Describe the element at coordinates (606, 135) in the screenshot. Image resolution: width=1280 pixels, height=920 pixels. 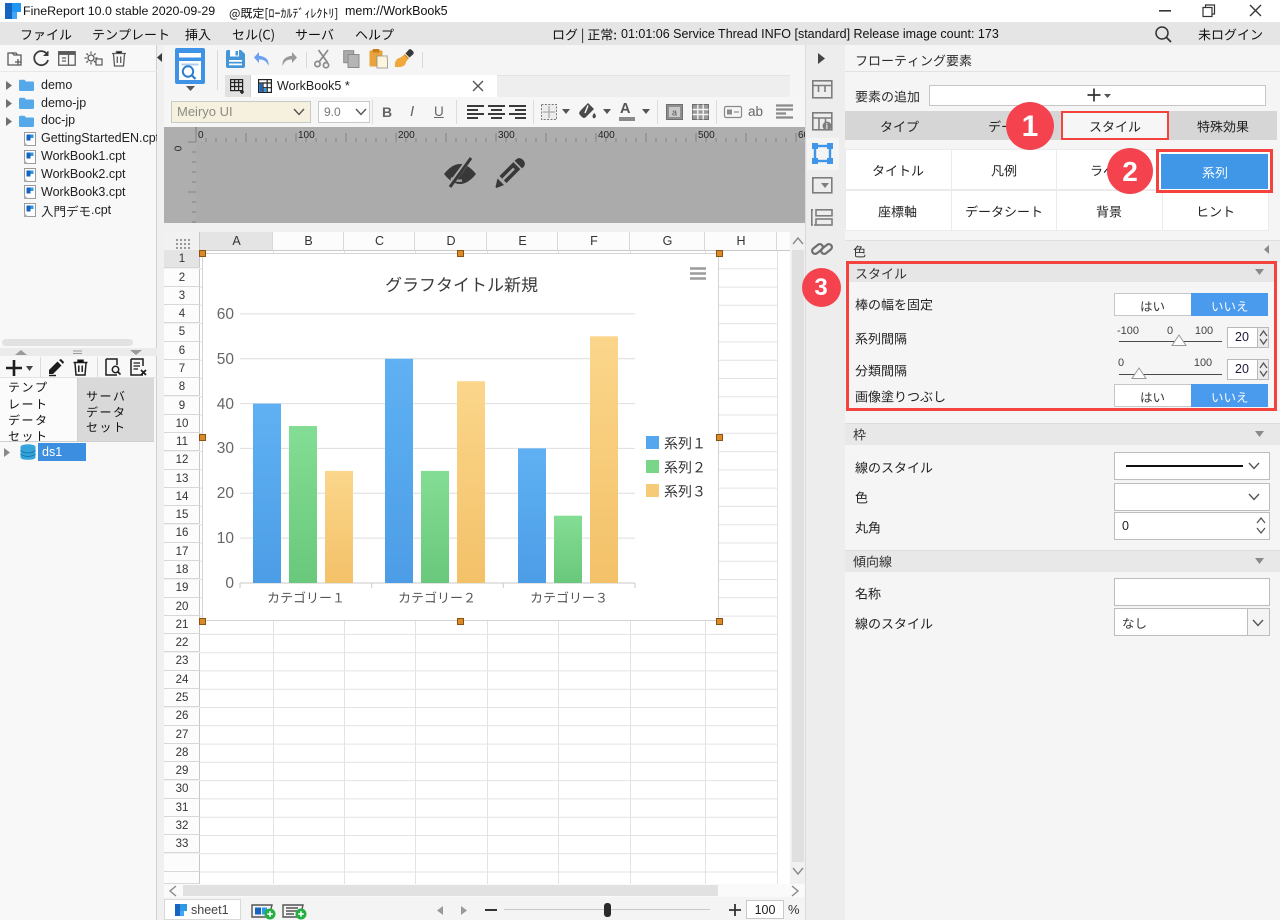
I see `svg-text: 400` at that location.